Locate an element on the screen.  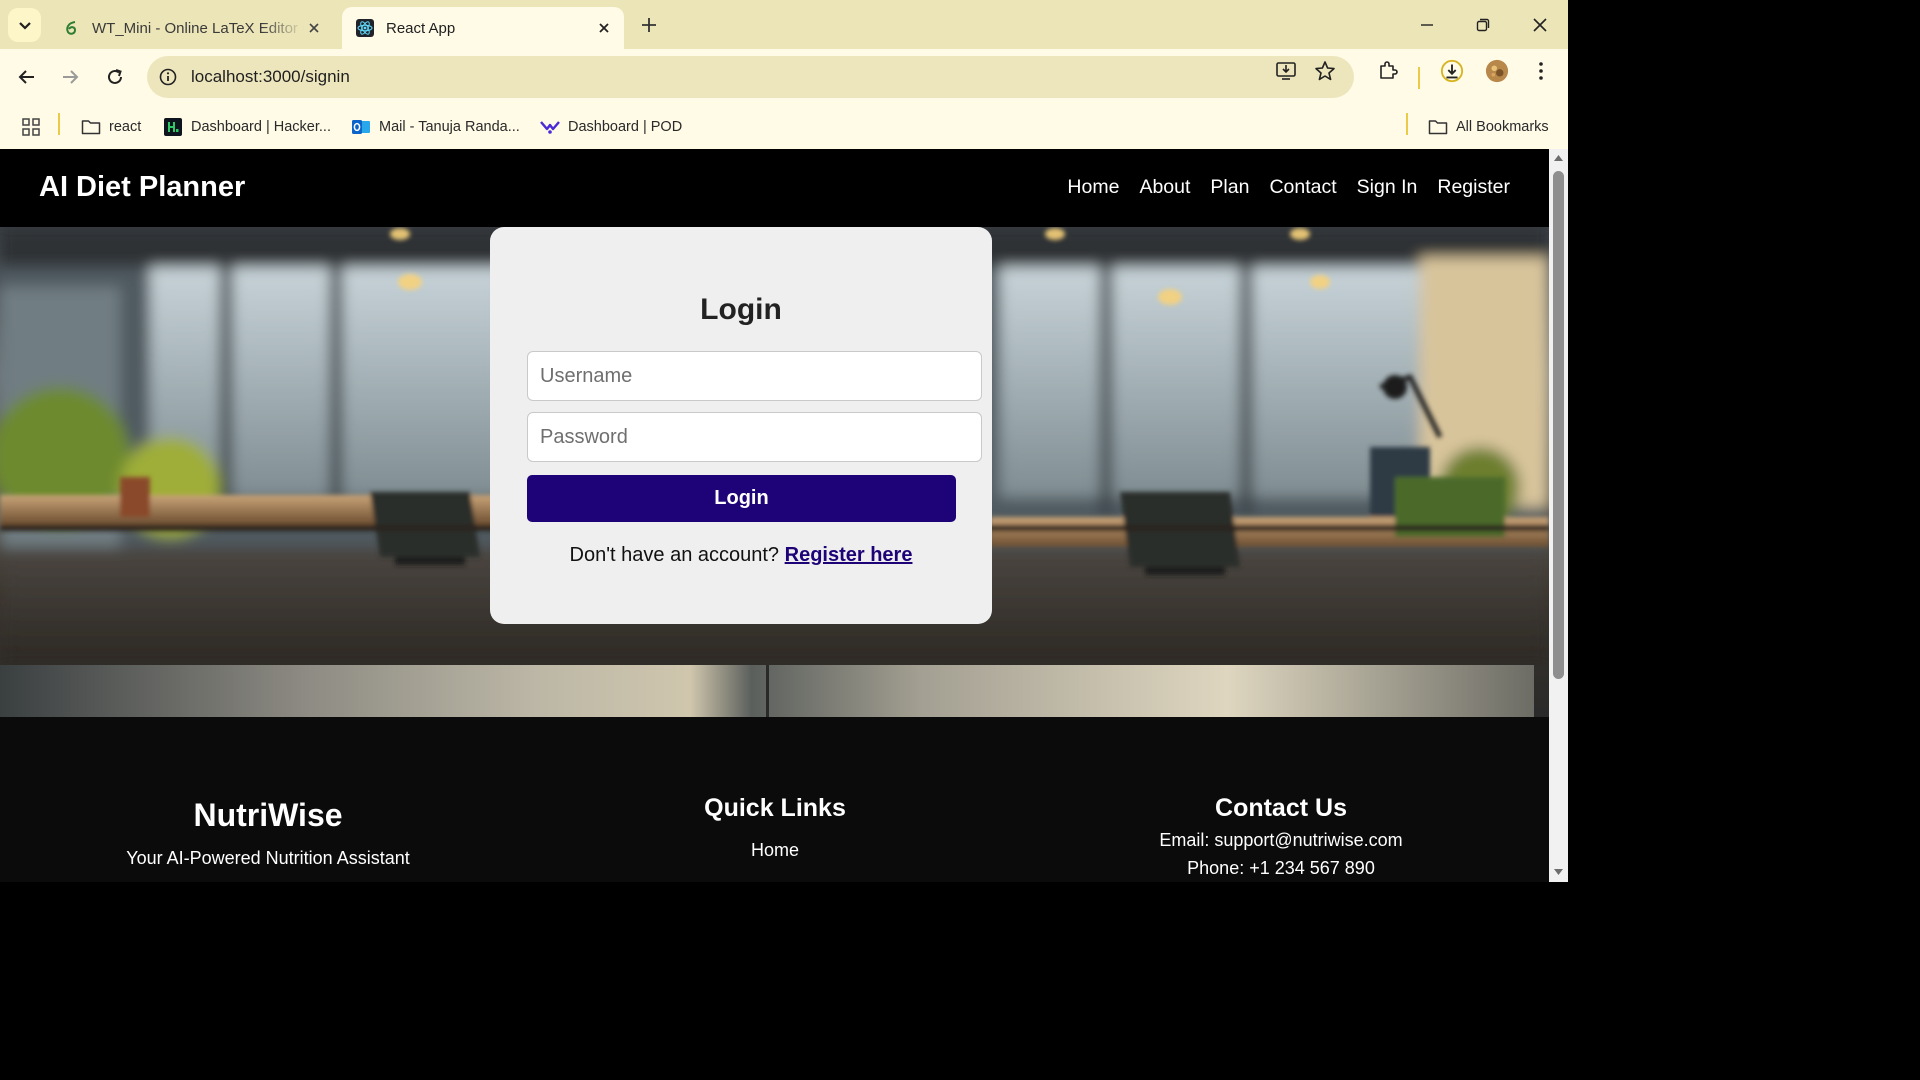
tab-react-app: React App is located at coordinates (483, 28).